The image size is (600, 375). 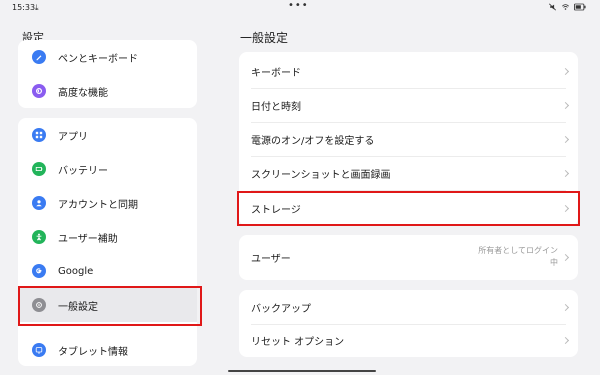 I want to click on settings-item-label: 電源のオン/オフを設定する, so click(x=313, y=141).